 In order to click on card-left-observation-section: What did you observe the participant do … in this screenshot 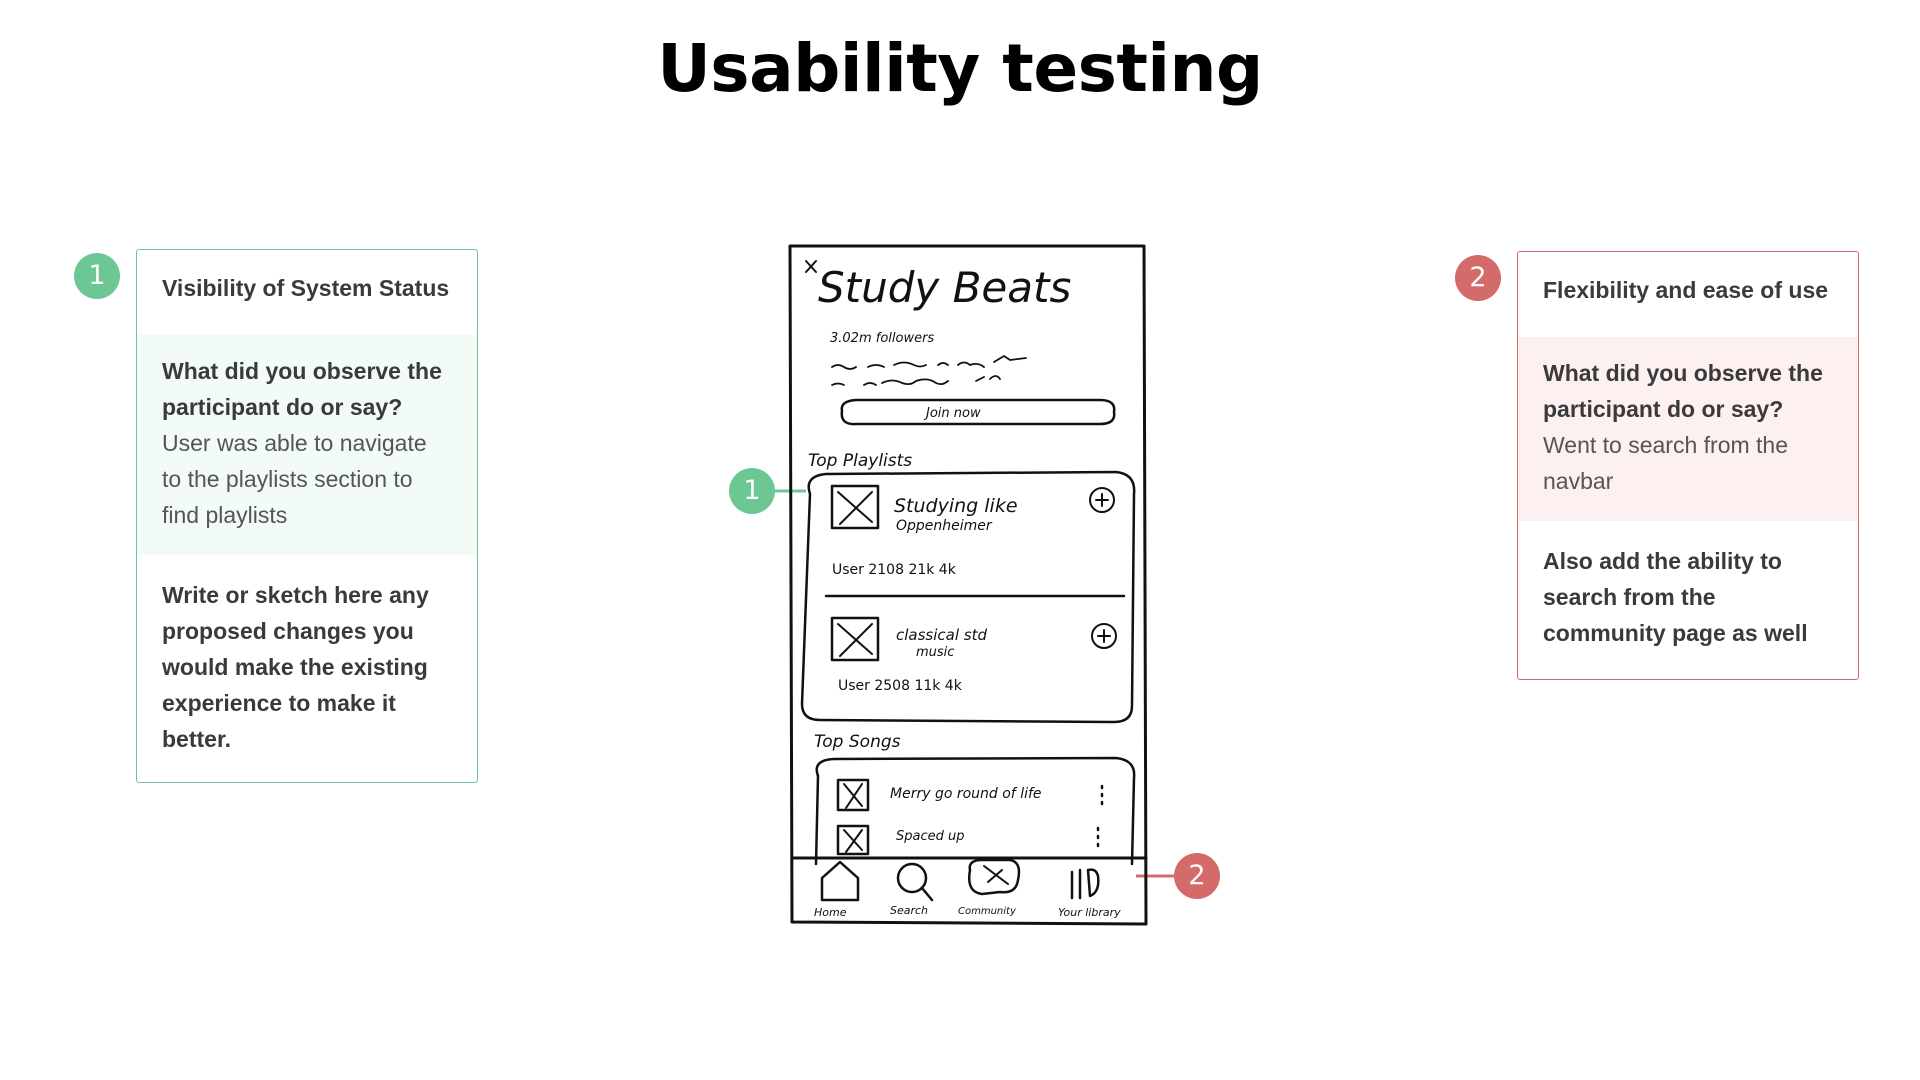, I will do `click(307, 445)`.